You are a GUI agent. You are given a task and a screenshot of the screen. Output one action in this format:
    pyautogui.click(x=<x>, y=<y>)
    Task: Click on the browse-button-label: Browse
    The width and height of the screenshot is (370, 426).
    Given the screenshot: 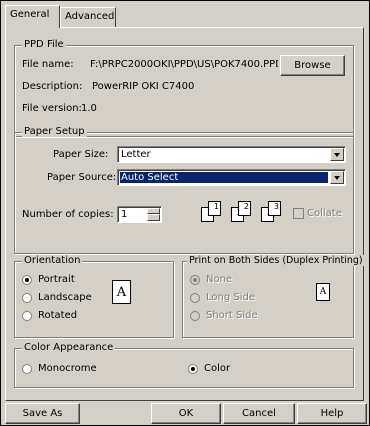 What is the action you would take?
    pyautogui.click(x=312, y=65)
    